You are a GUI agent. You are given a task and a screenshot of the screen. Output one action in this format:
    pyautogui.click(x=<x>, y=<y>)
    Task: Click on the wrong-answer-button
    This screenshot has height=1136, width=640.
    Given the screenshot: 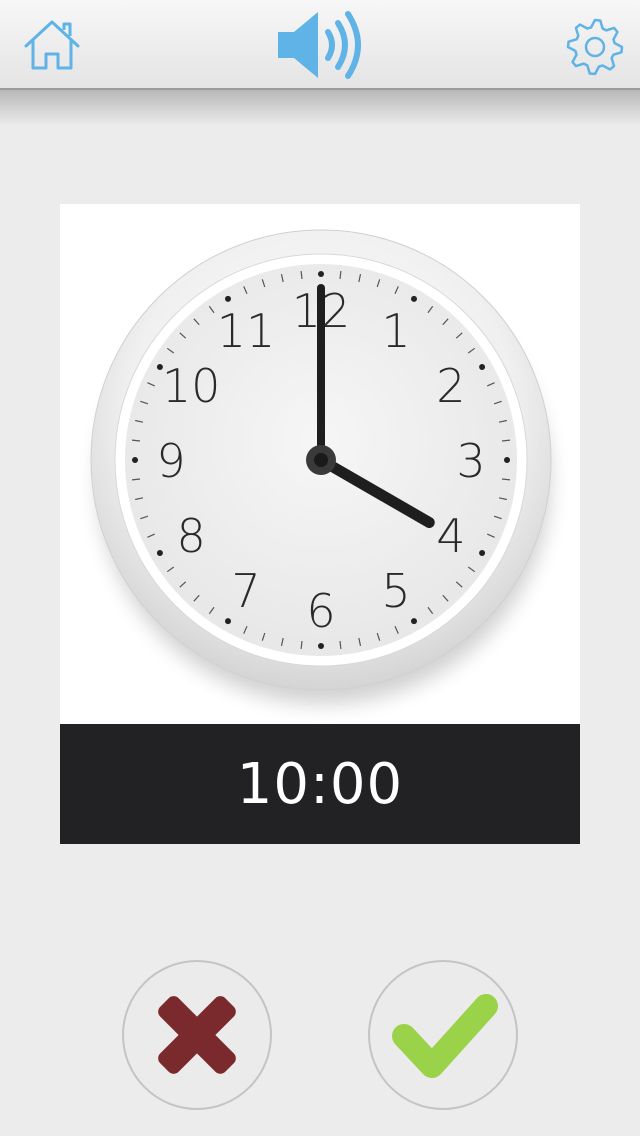 What is the action you would take?
    pyautogui.click(x=197, y=1035)
    